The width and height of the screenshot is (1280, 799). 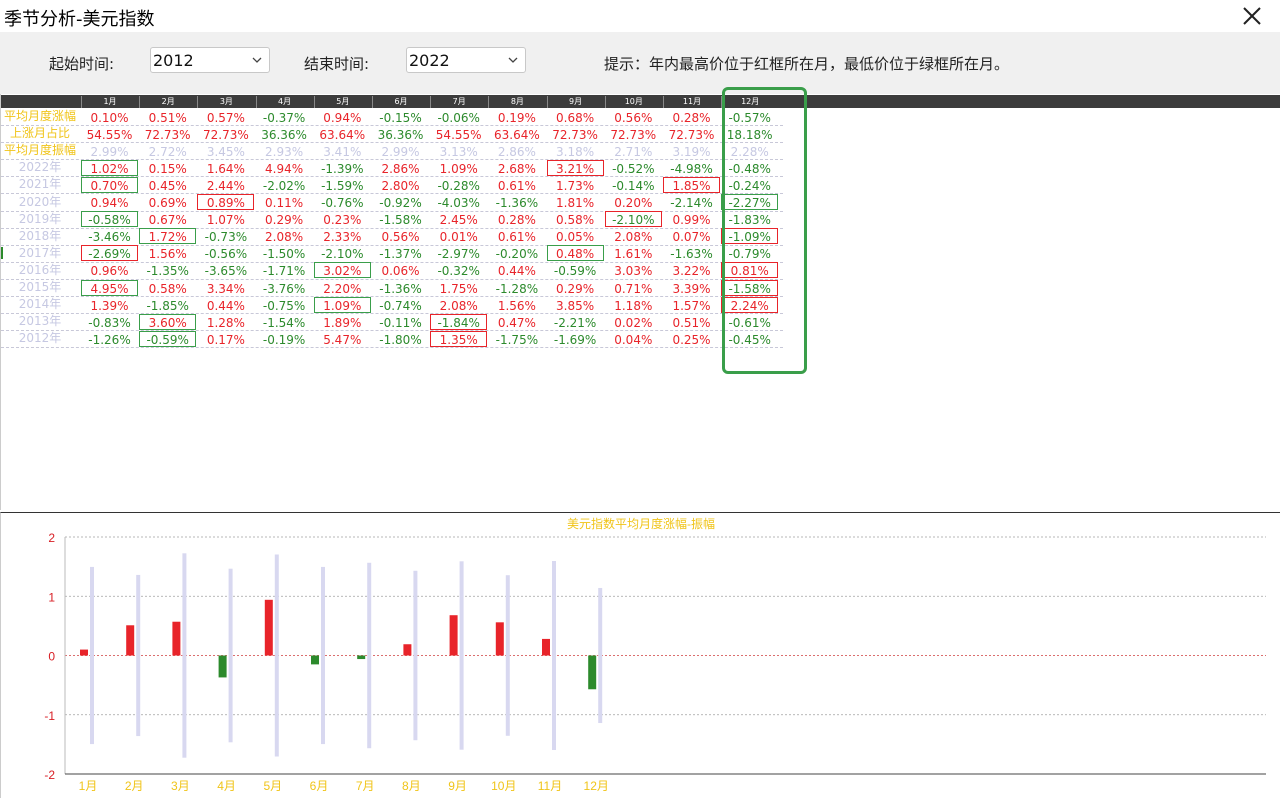 I want to click on close-icon, so click(x=1252, y=16).